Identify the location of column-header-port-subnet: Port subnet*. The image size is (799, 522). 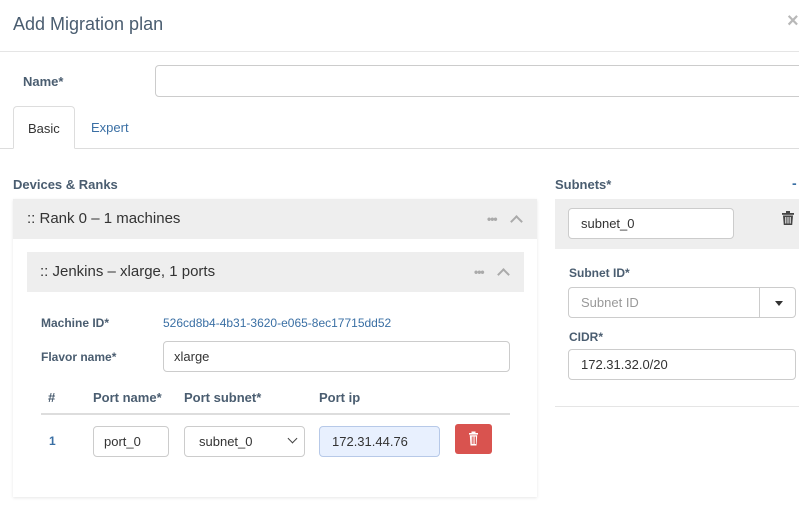
(223, 397).